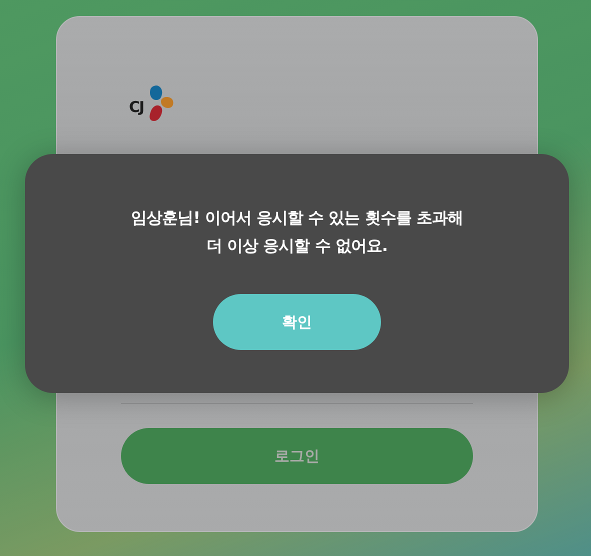 This screenshot has height=556, width=591. Describe the element at coordinates (136, 107) in the screenshot. I see `logo-text: CJ` at that location.